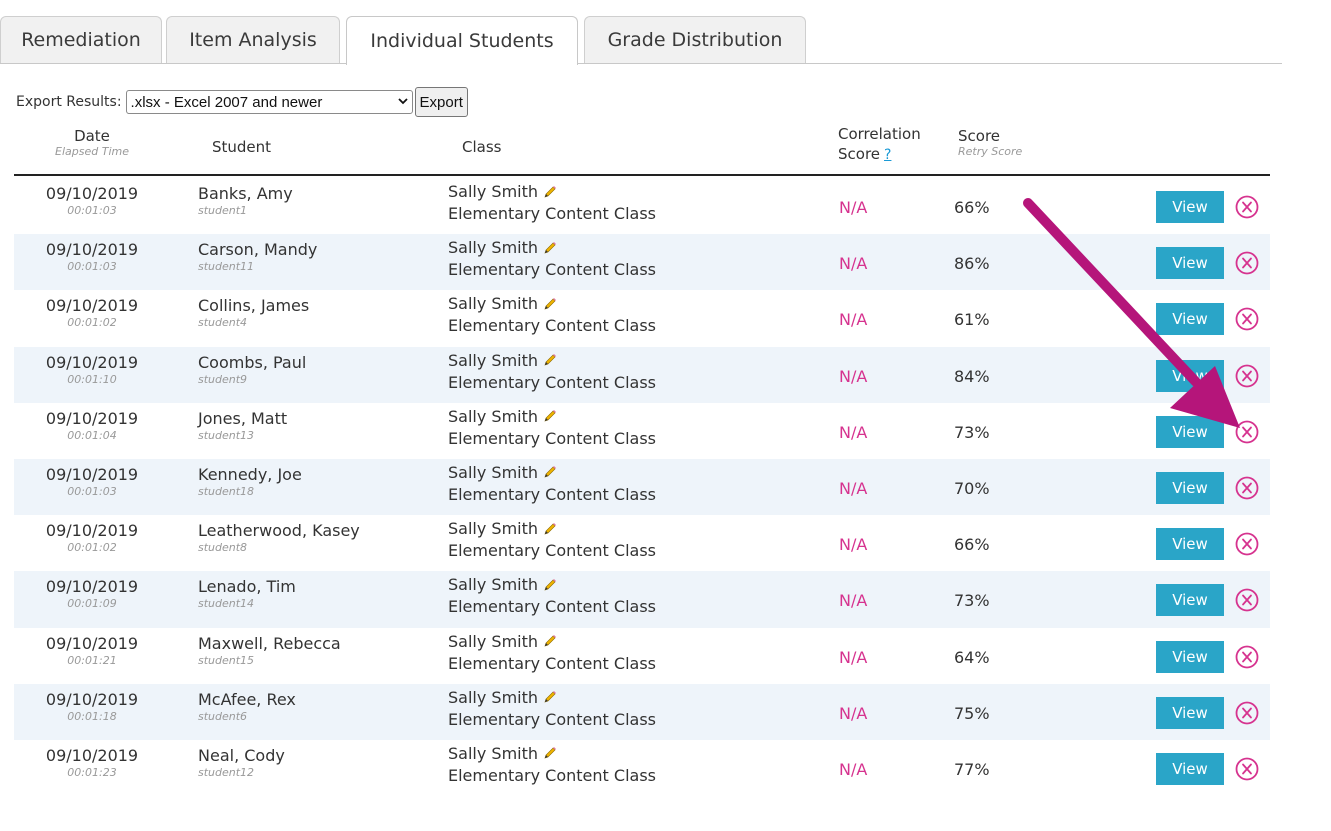 Image resolution: width=1331 pixels, height=831 pixels. I want to click on header-date-label: Date, so click(92, 136).